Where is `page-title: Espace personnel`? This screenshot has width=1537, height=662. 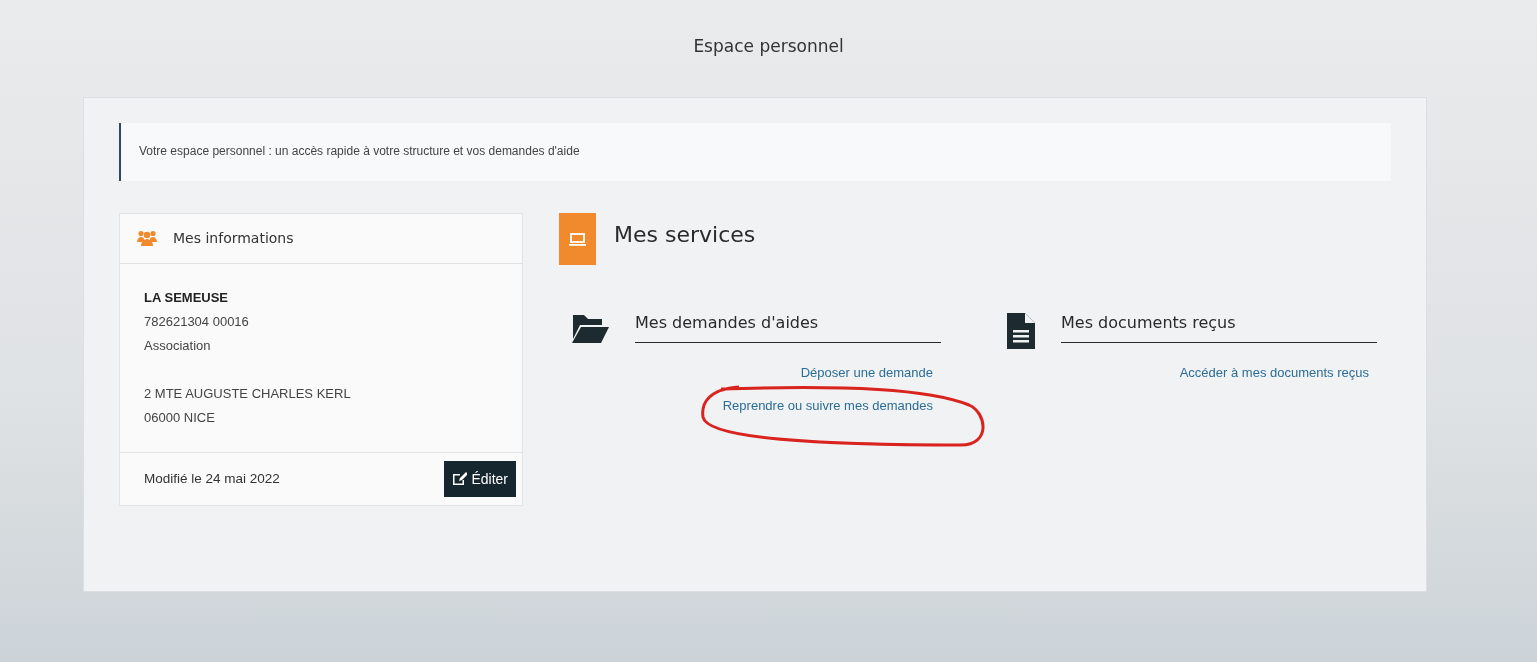
page-title: Espace personnel is located at coordinates (768, 46).